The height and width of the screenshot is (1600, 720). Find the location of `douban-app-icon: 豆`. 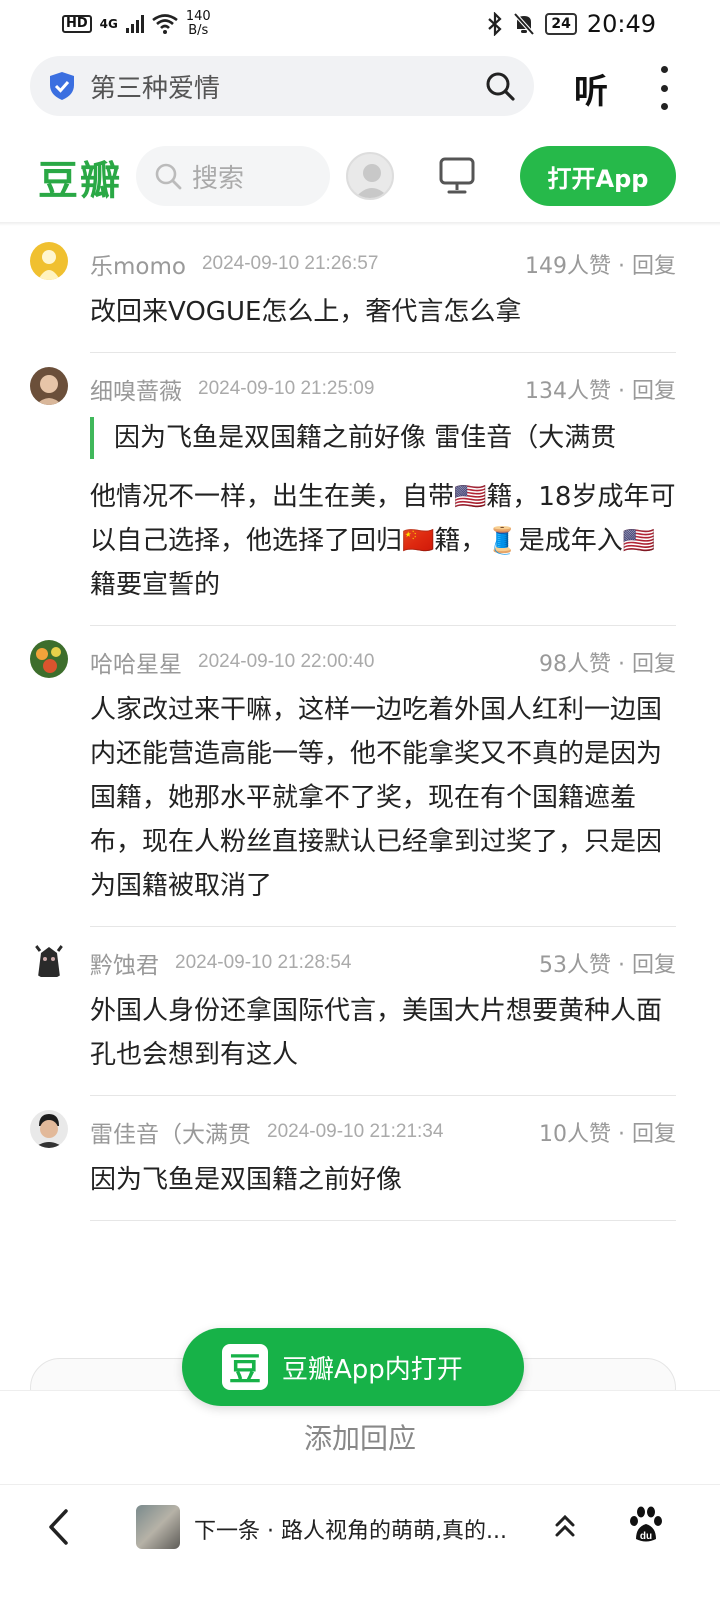

douban-app-icon: 豆 is located at coordinates (245, 1367).